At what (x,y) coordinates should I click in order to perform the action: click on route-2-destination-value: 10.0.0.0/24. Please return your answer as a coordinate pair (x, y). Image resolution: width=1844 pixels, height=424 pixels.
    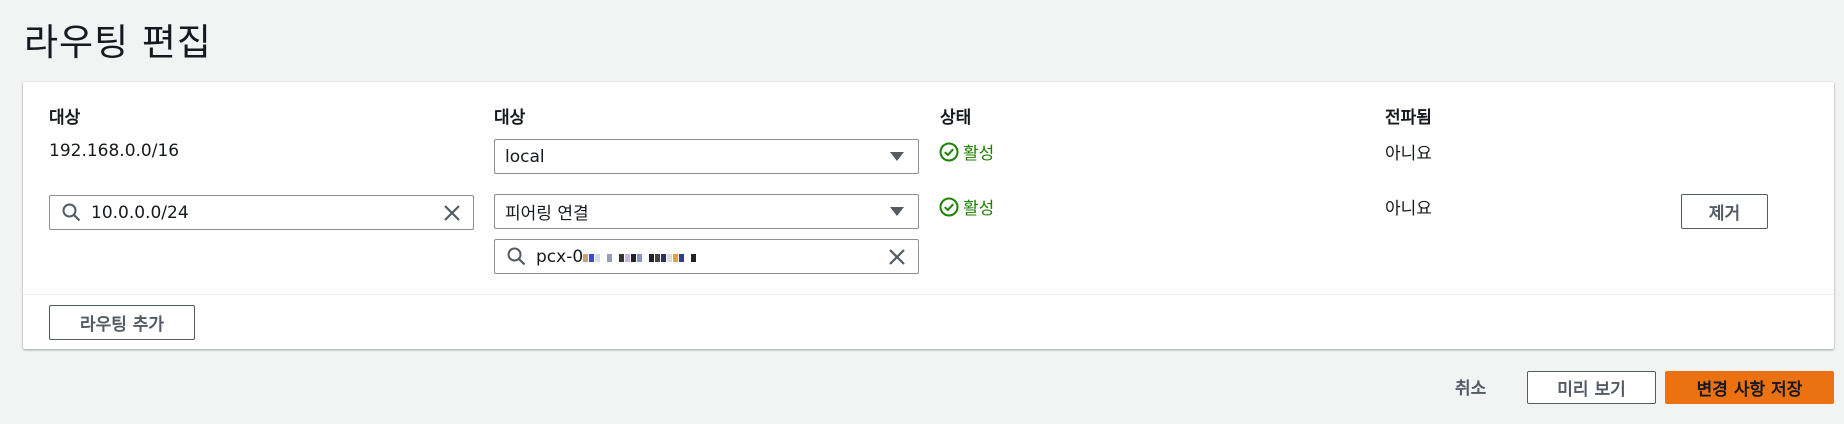
    Looking at the image, I should click on (140, 212).